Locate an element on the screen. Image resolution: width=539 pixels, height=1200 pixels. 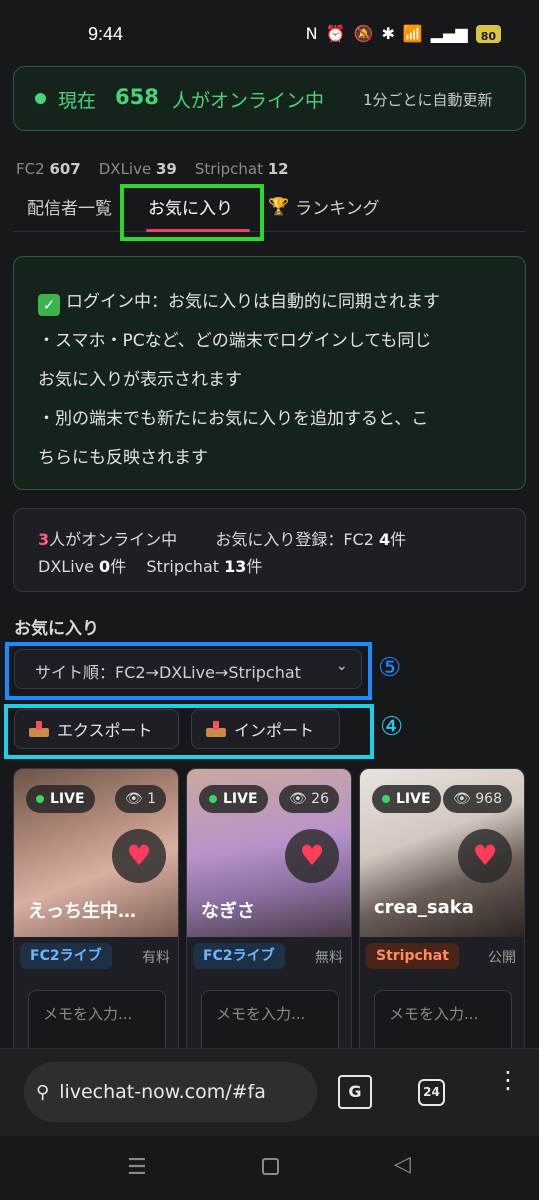
online-suffix: 人がオンライン中 is located at coordinates (248, 101).